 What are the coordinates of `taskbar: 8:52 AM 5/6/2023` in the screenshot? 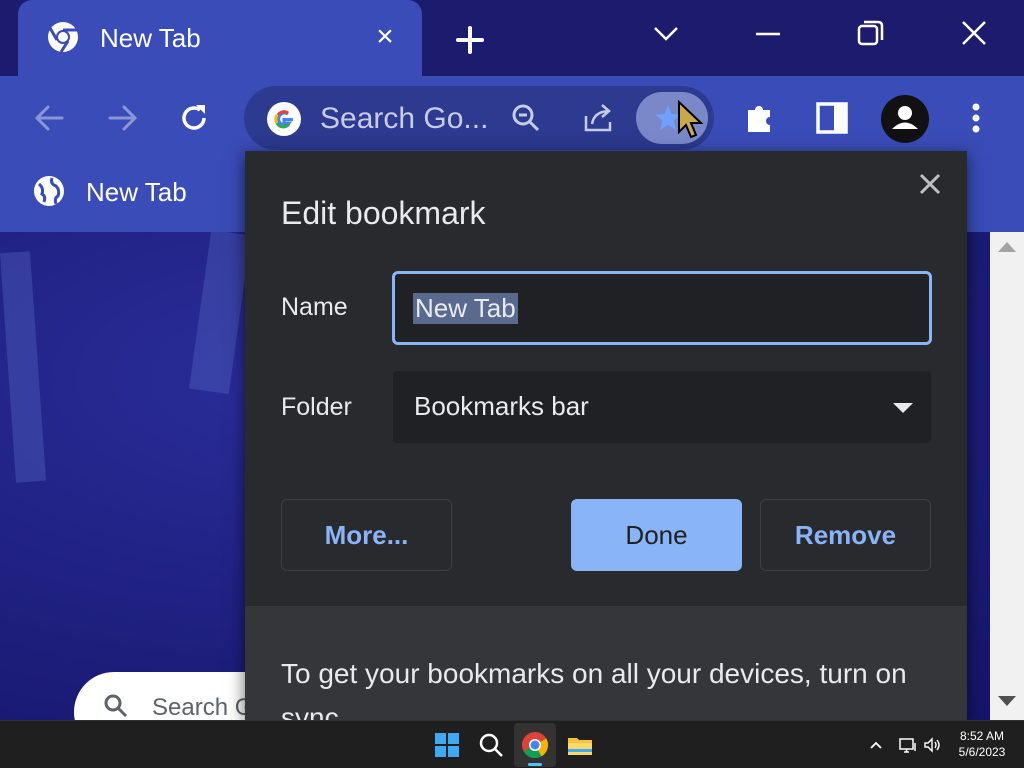 It's located at (512, 744).